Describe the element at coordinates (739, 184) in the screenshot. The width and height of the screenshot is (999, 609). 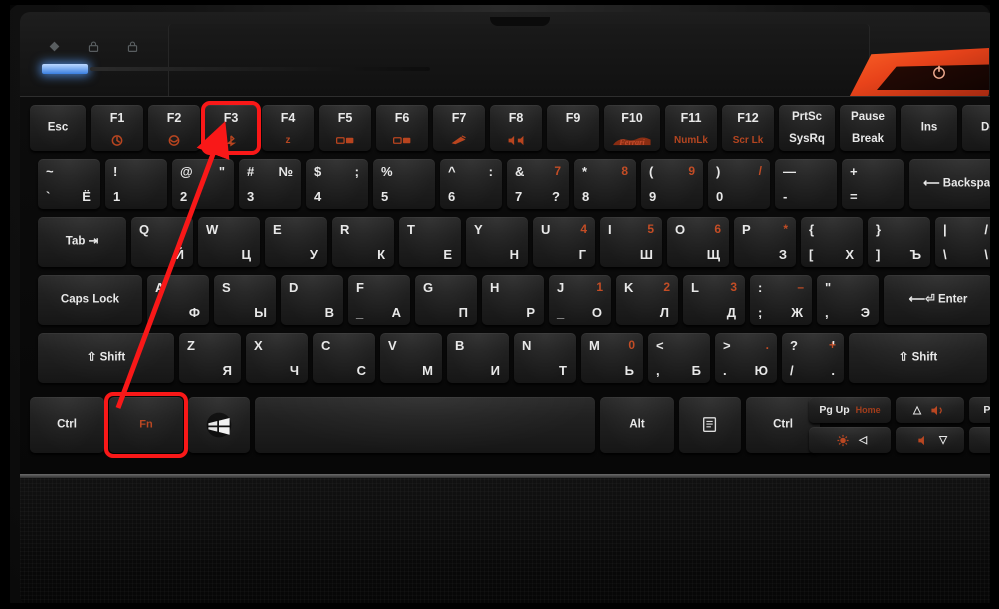
I see `key-0: ) / 0` at that location.